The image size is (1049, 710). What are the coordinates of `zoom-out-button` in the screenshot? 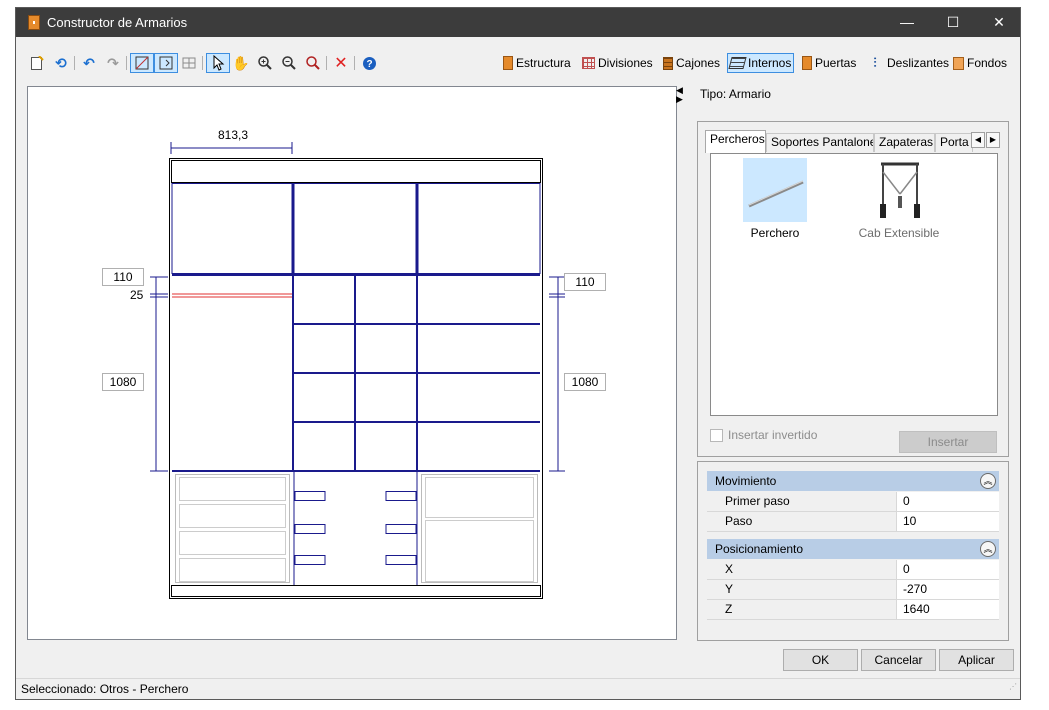 It's located at (289, 63).